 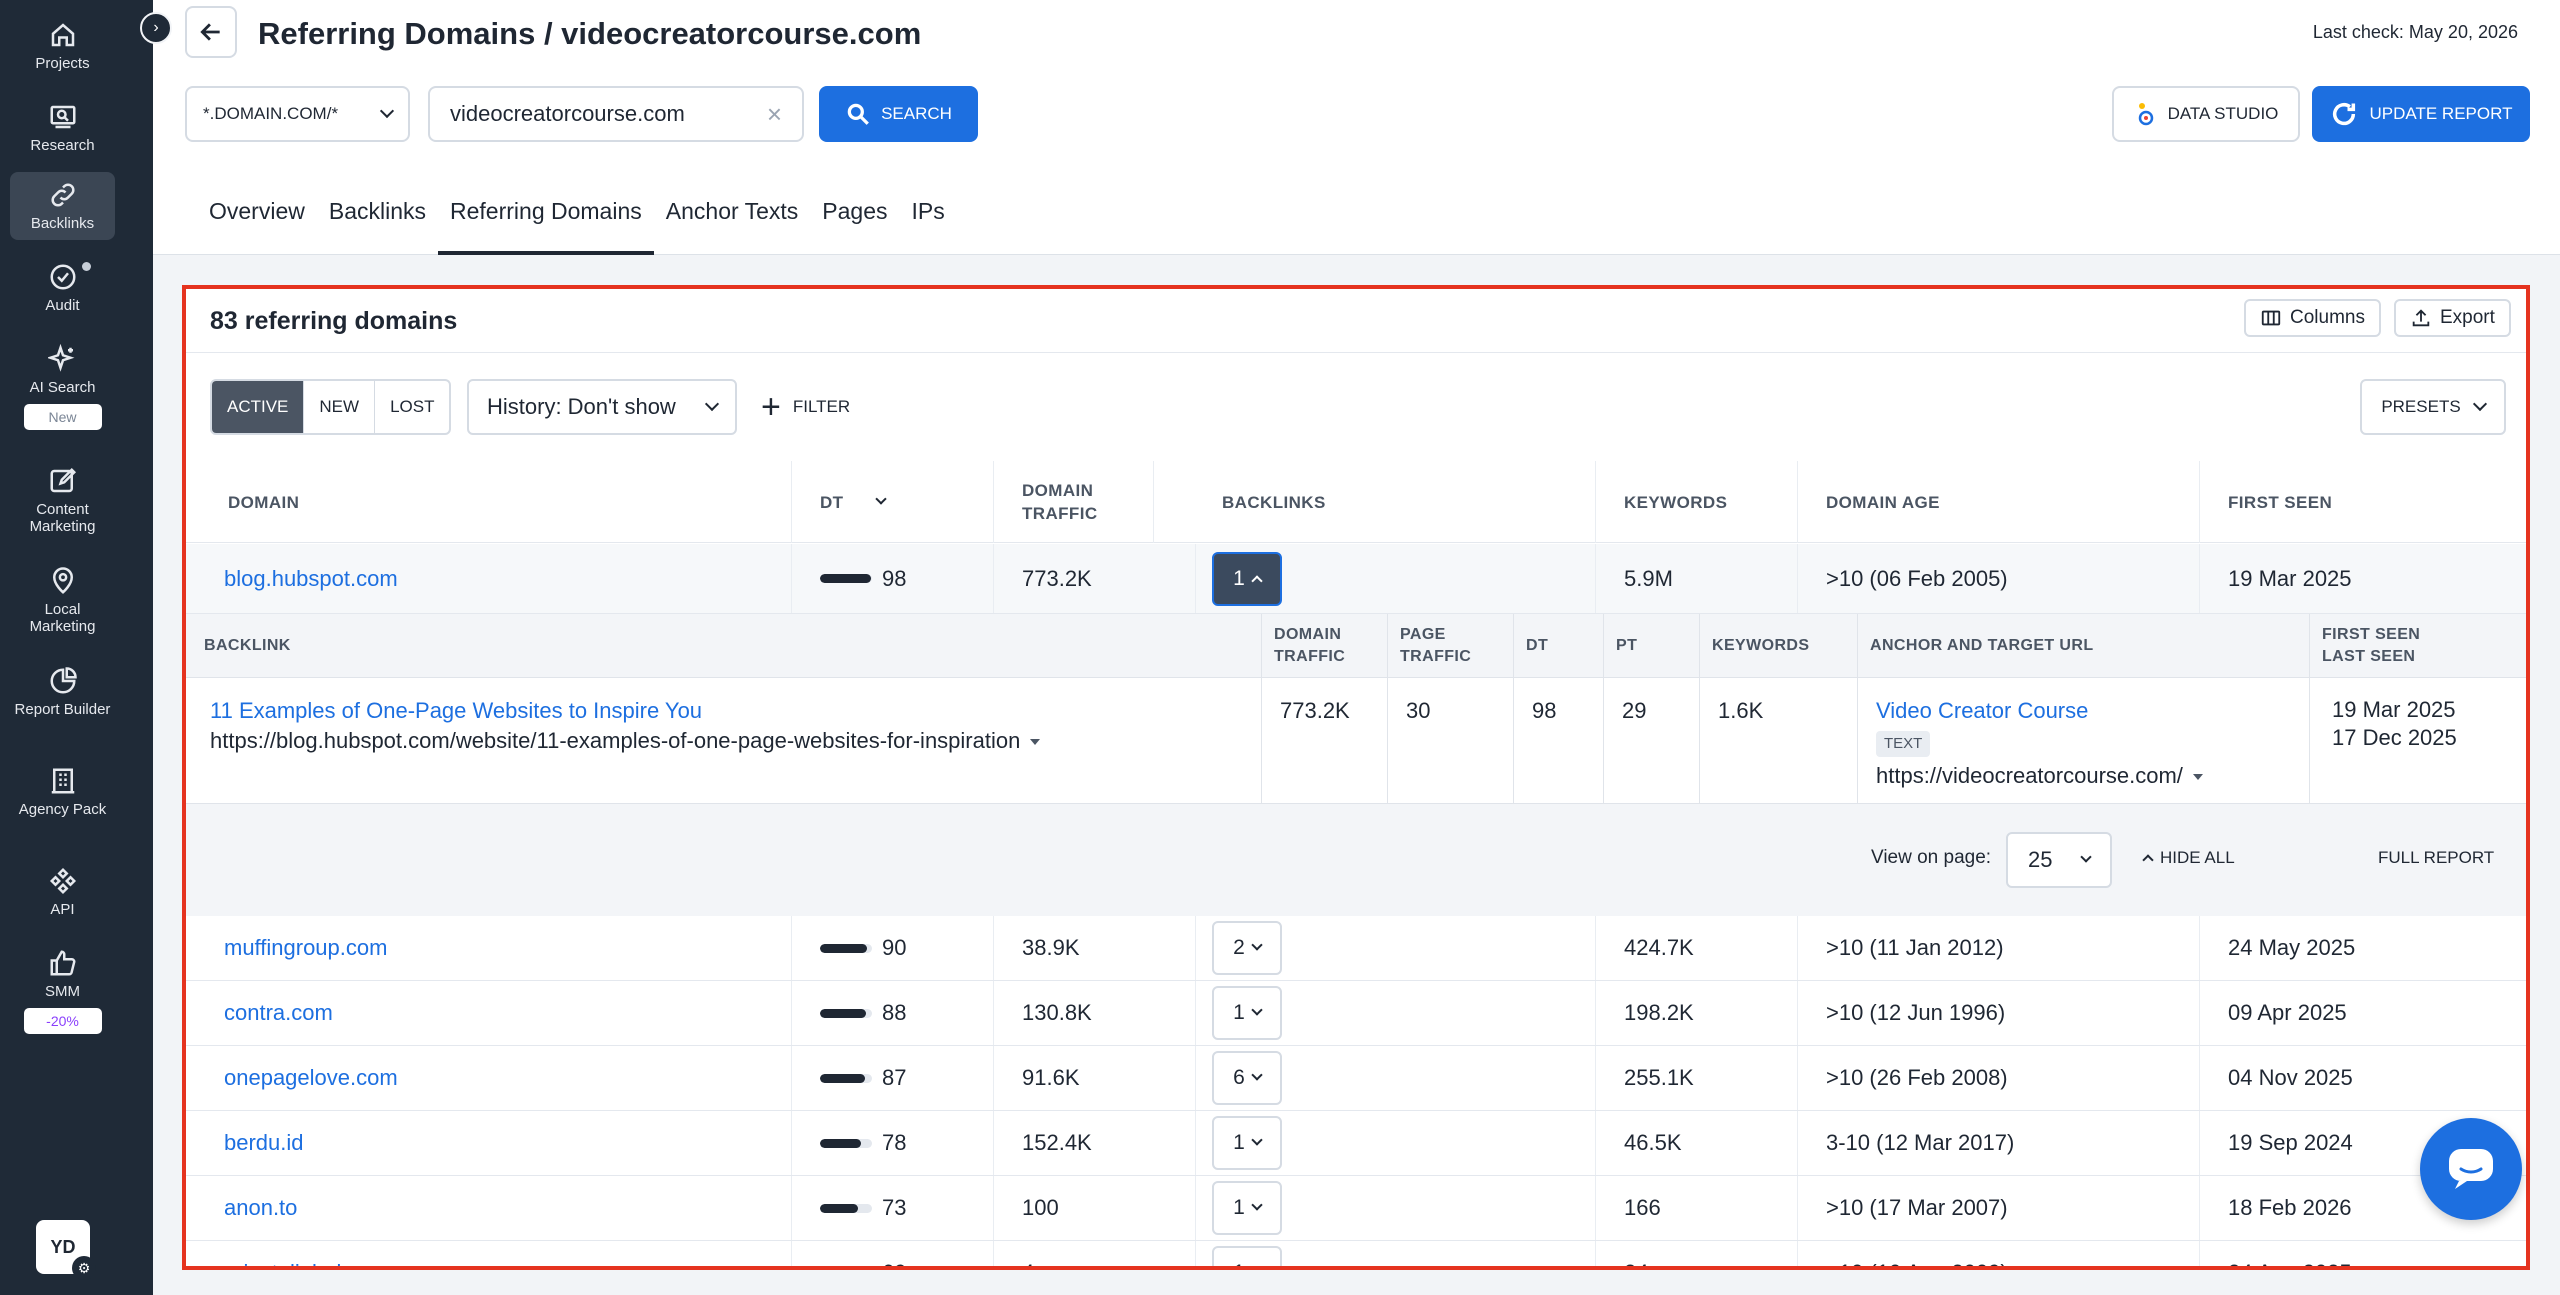 I want to click on backlinks-count: 6, so click(x=1239, y=1077).